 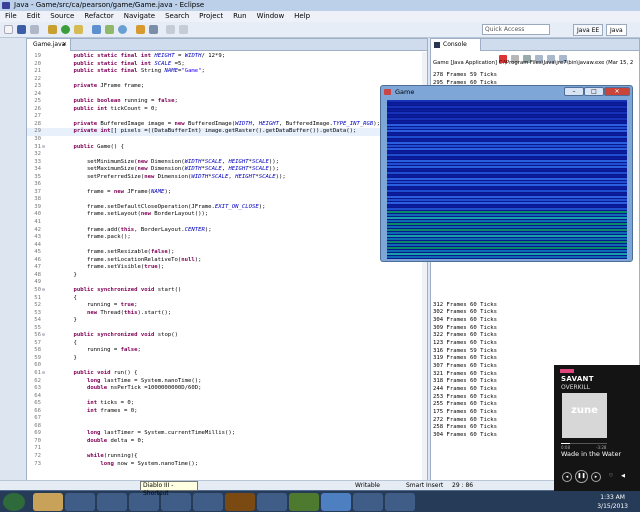 I want to click on code-line: 47 frame.setVisible(true);, so click(x=227, y=268).